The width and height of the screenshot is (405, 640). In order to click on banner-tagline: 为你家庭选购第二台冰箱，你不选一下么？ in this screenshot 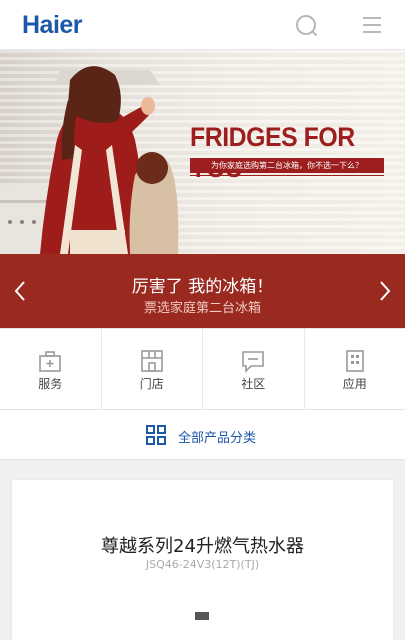, I will do `click(287, 165)`.